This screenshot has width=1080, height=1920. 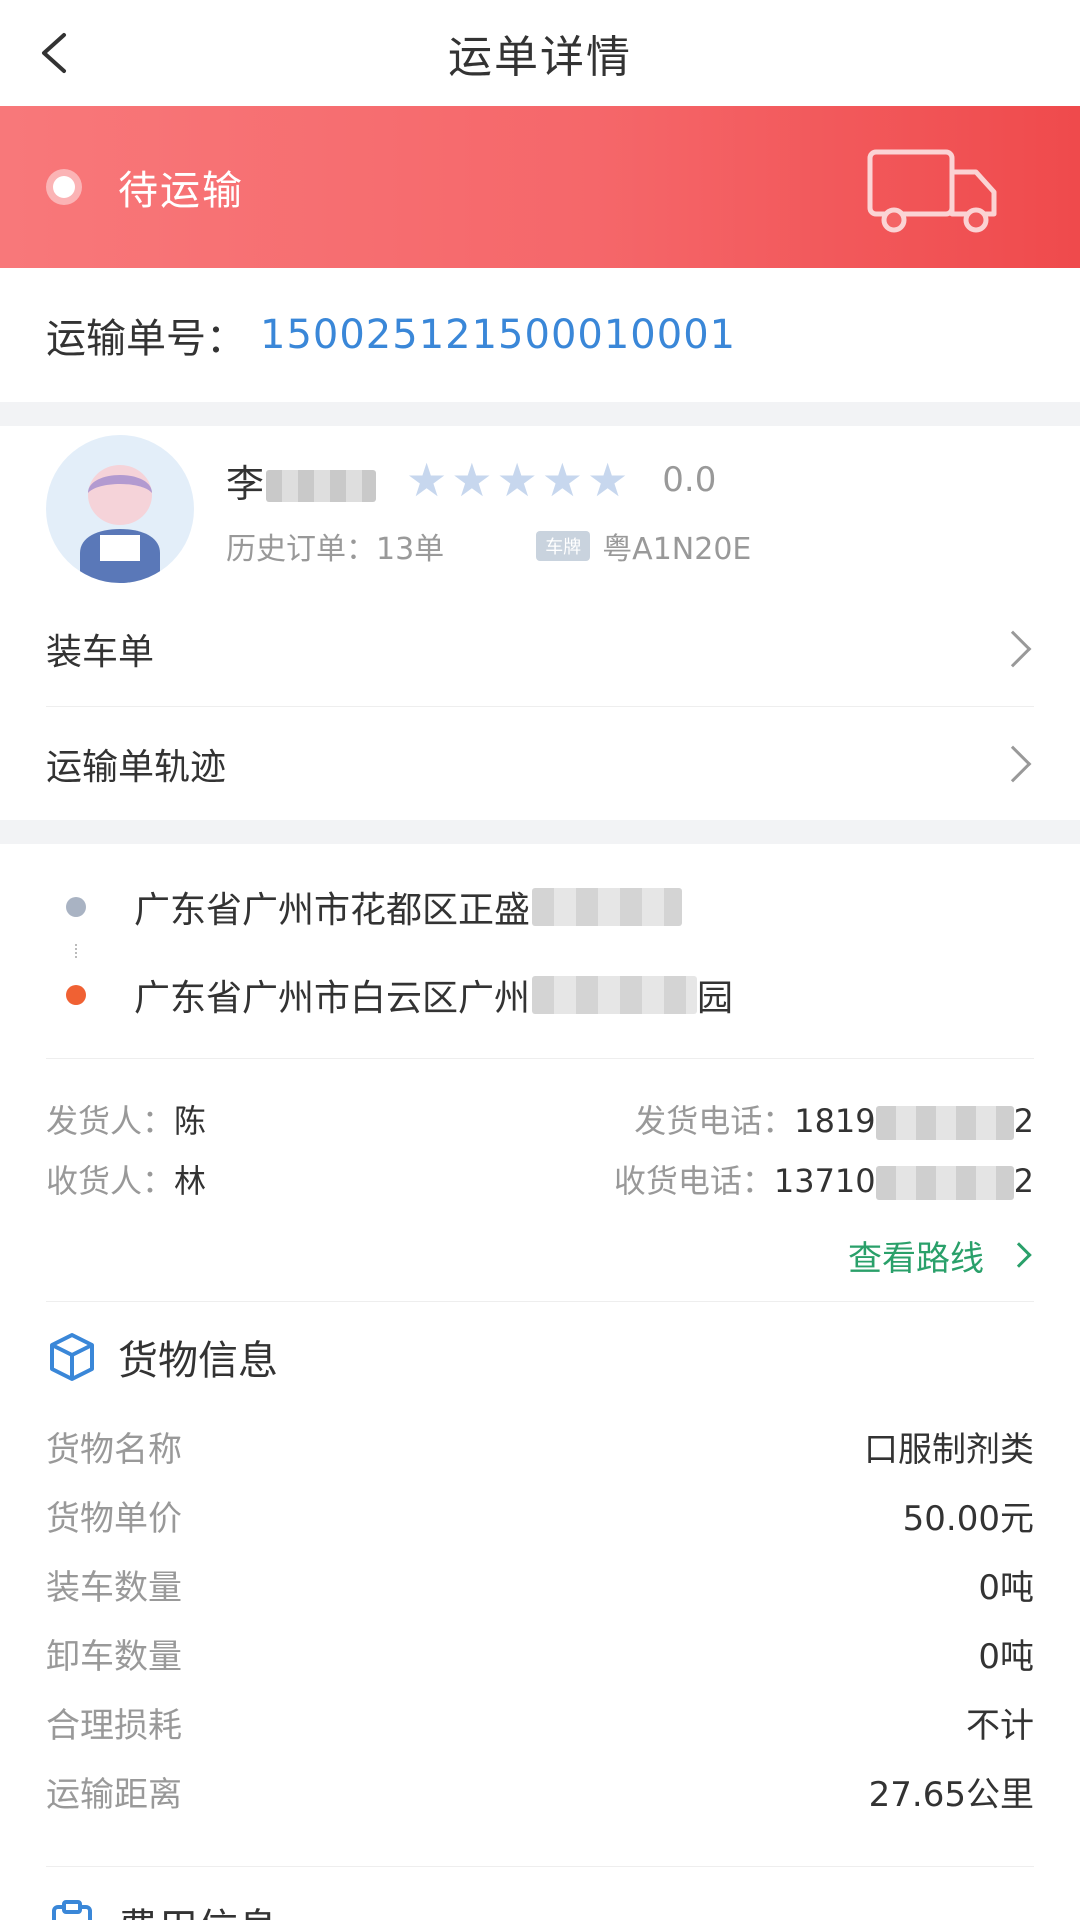 What do you see at coordinates (540, 1653) in the screenshot?
I see `goods-row: 卸车数量 0吨` at bounding box center [540, 1653].